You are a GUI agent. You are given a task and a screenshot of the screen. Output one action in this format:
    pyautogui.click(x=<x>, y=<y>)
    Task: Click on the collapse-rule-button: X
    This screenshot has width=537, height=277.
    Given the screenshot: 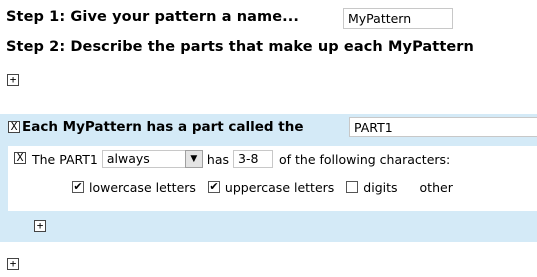 What is the action you would take?
    pyautogui.click(x=20, y=158)
    